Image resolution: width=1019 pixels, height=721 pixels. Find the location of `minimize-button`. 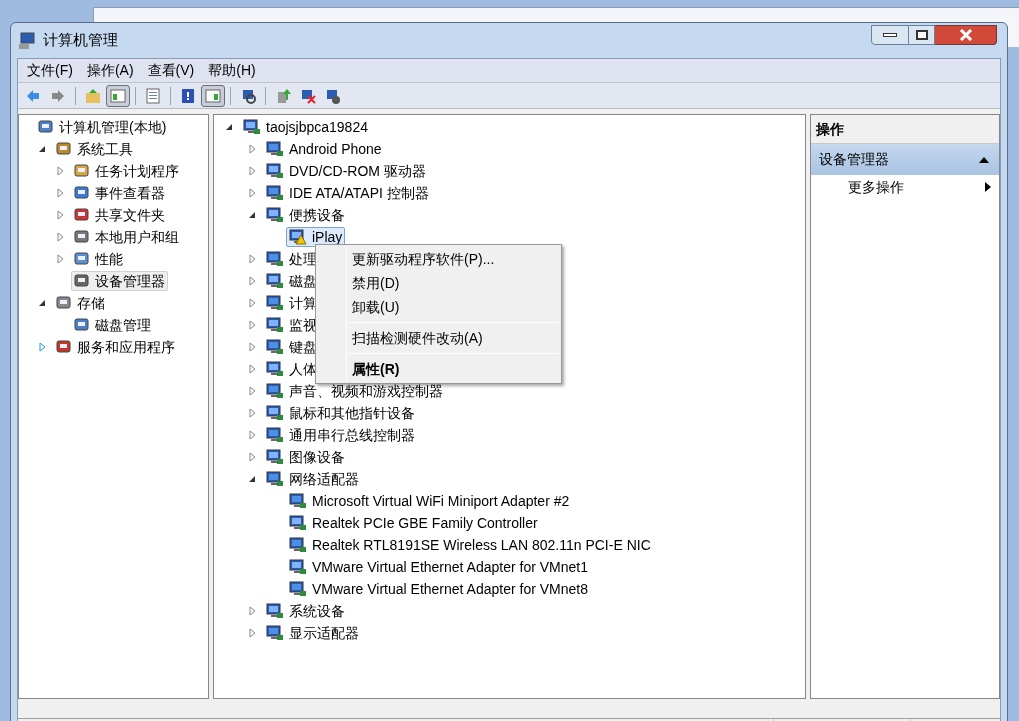

minimize-button is located at coordinates (890, 35).